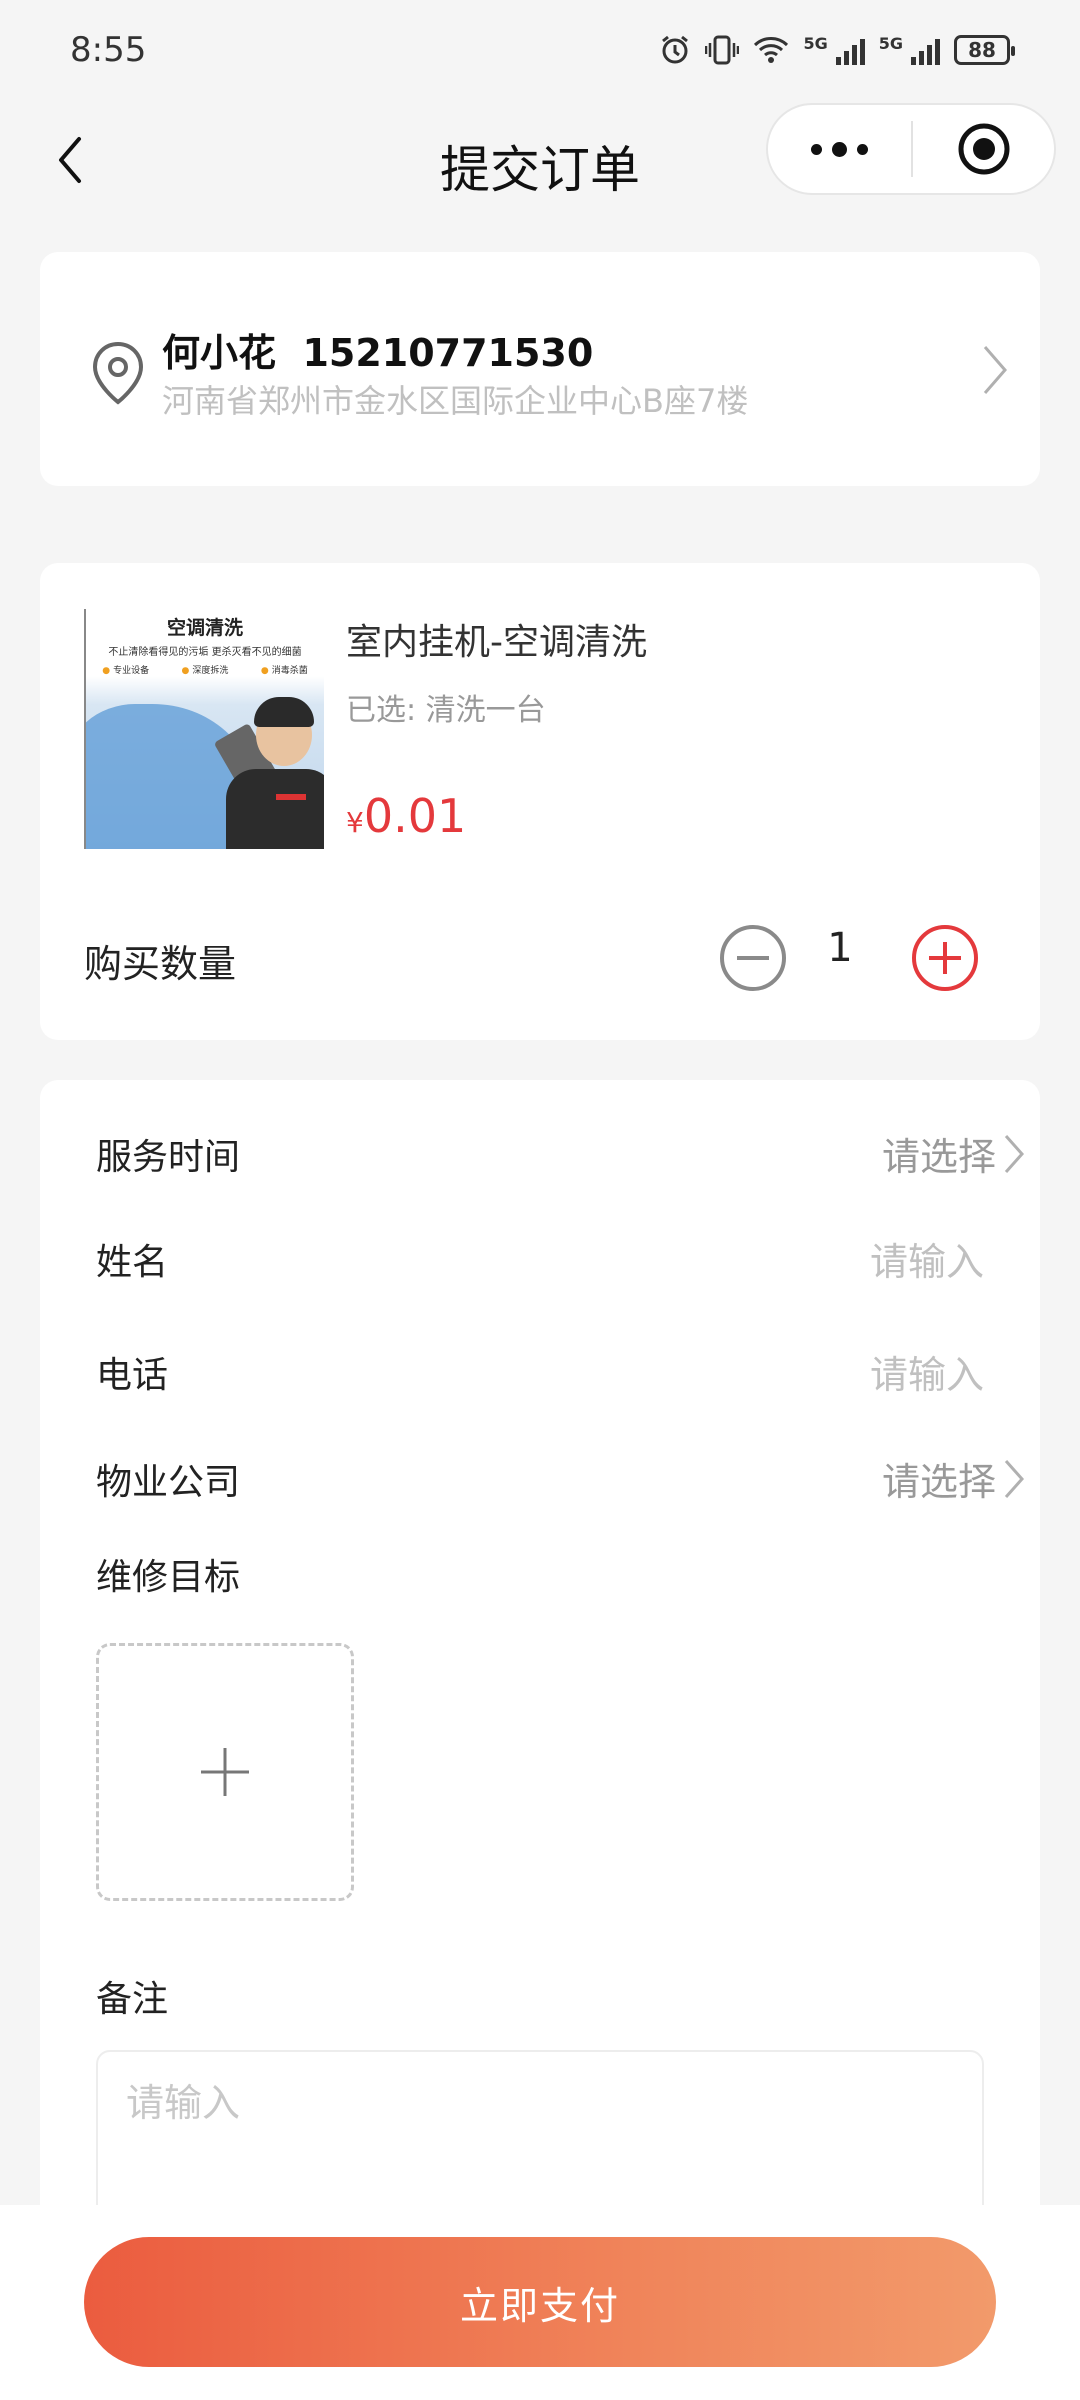  What do you see at coordinates (938, 1482) in the screenshot?
I see `property-company-value: 请选择` at bounding box center [938, 1482].